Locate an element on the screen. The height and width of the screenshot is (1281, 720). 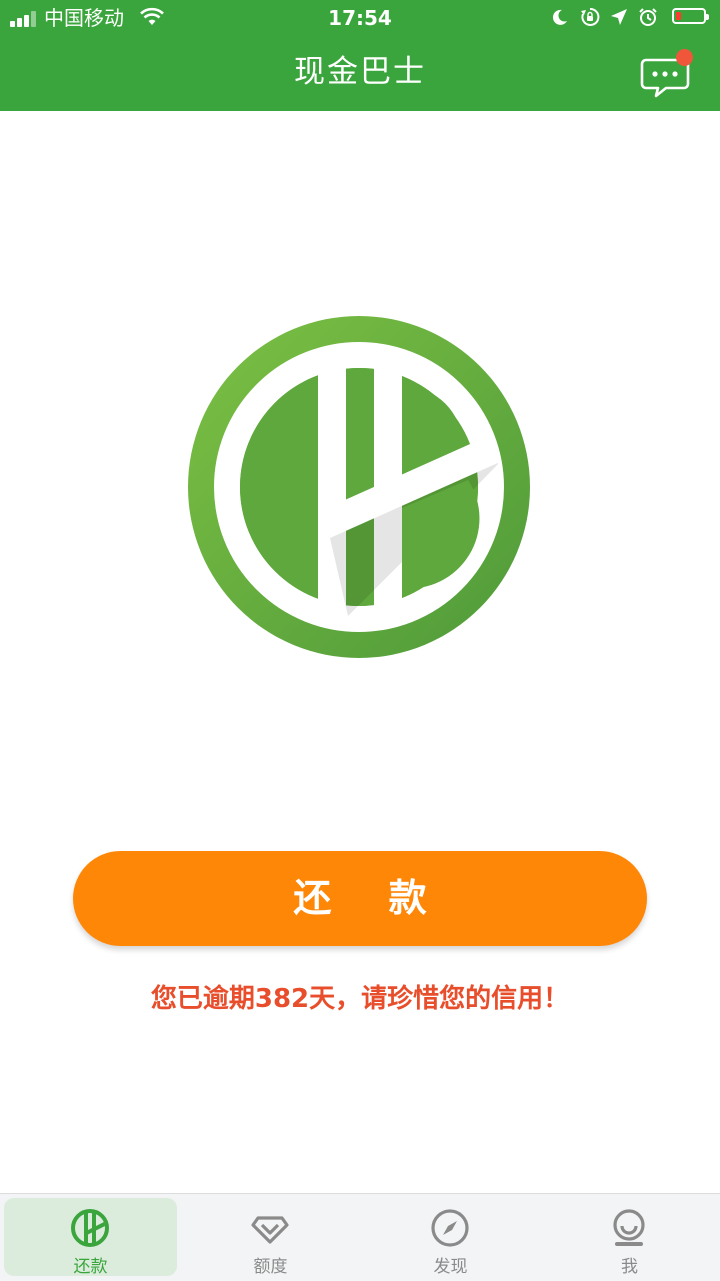
tab-label: 额度 is located at coordinates (270, 1267).